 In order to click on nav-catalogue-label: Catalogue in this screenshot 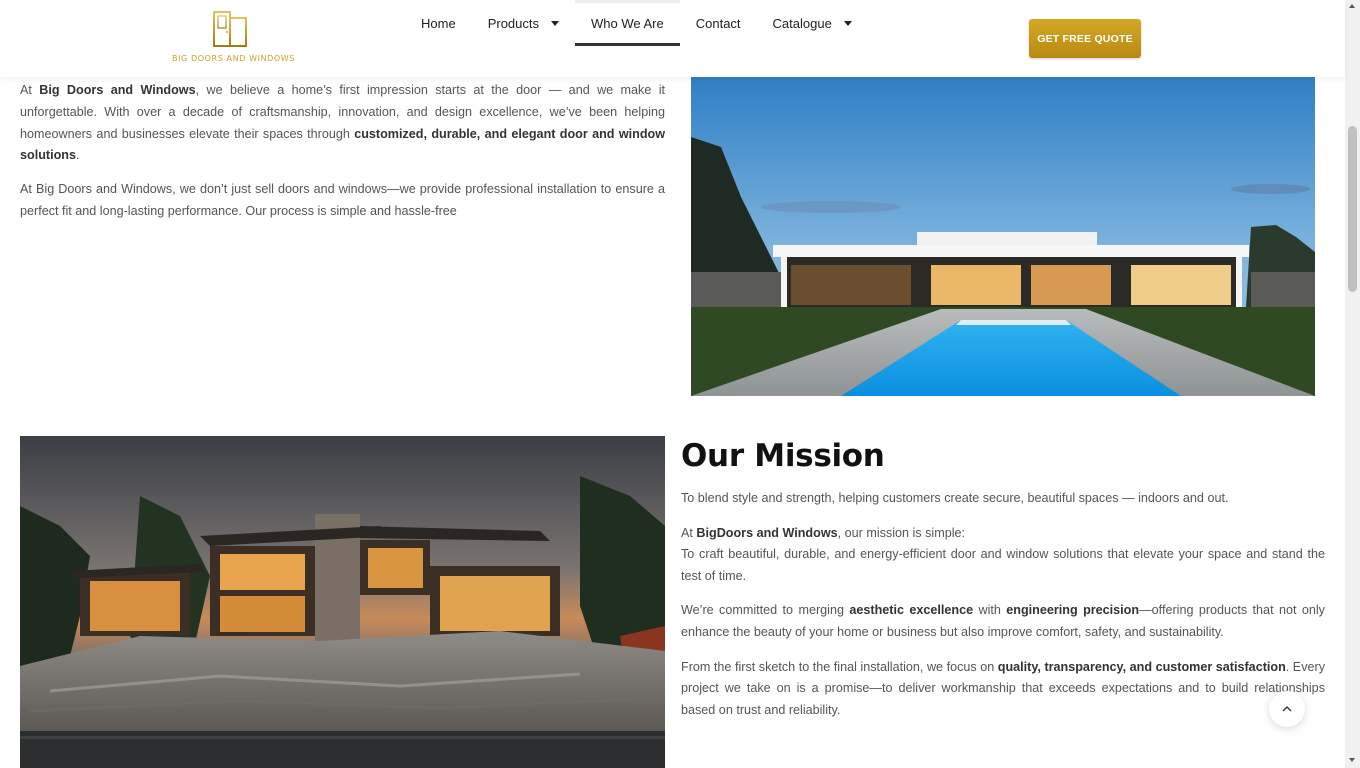, I will do `click(802, 23)`.